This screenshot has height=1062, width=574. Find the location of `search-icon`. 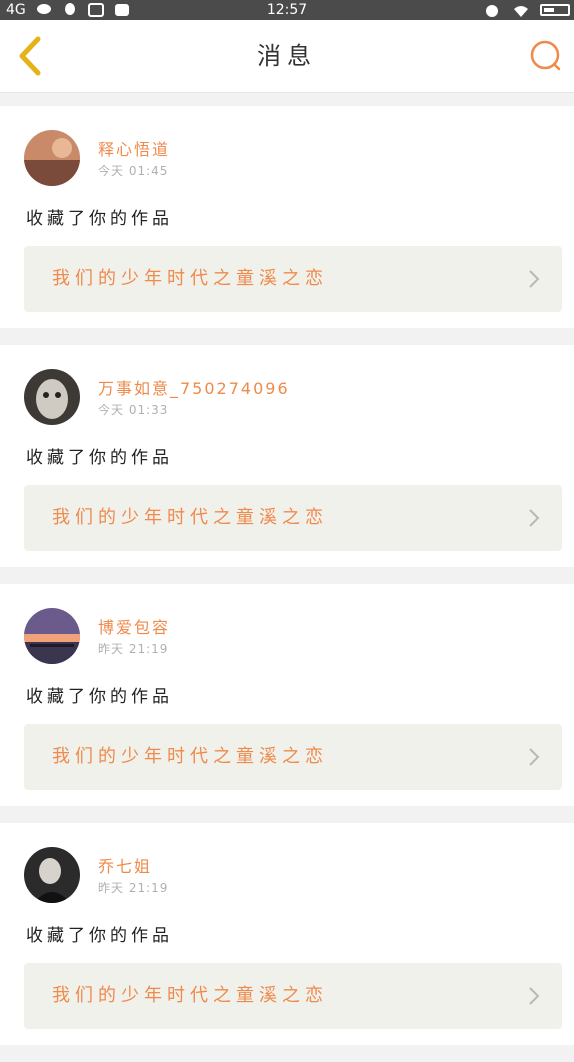

search-icon is located at coordinates (545, 55).